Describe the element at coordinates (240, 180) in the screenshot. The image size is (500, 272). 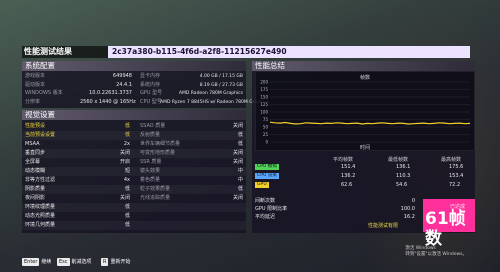
I see `video-setting-value-2: 中` at that location.